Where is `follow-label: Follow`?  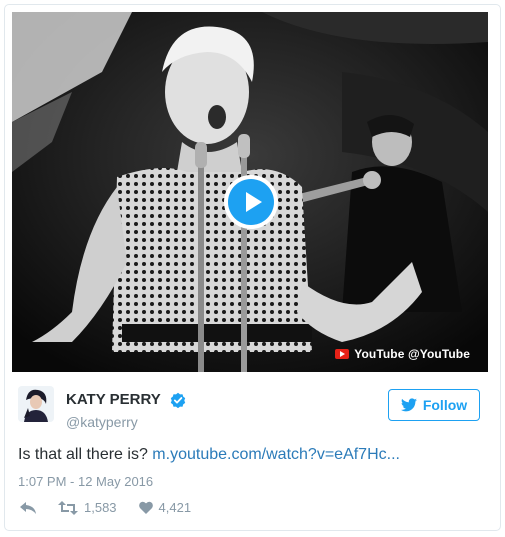 follow-label: Follow is located at coordinates (445, 405).